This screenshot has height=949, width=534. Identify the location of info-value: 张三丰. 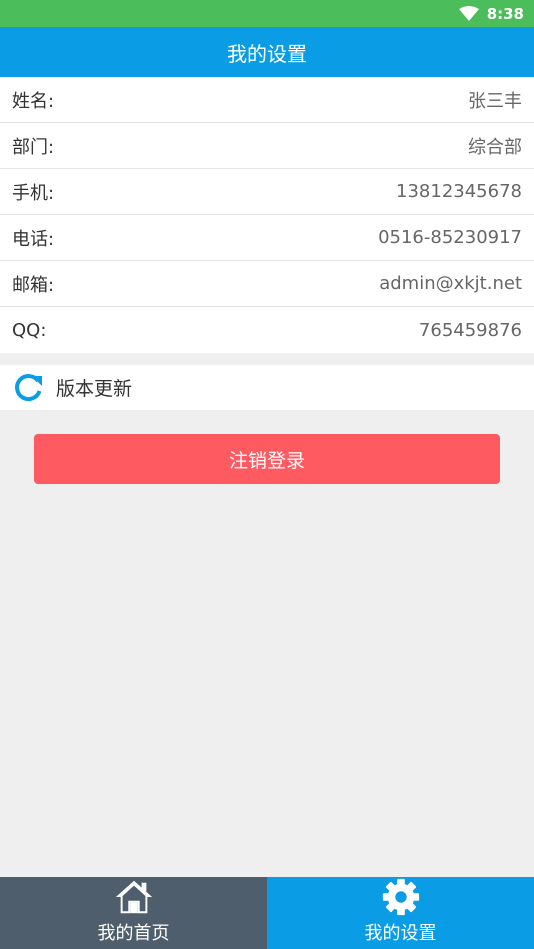
(495, 101).